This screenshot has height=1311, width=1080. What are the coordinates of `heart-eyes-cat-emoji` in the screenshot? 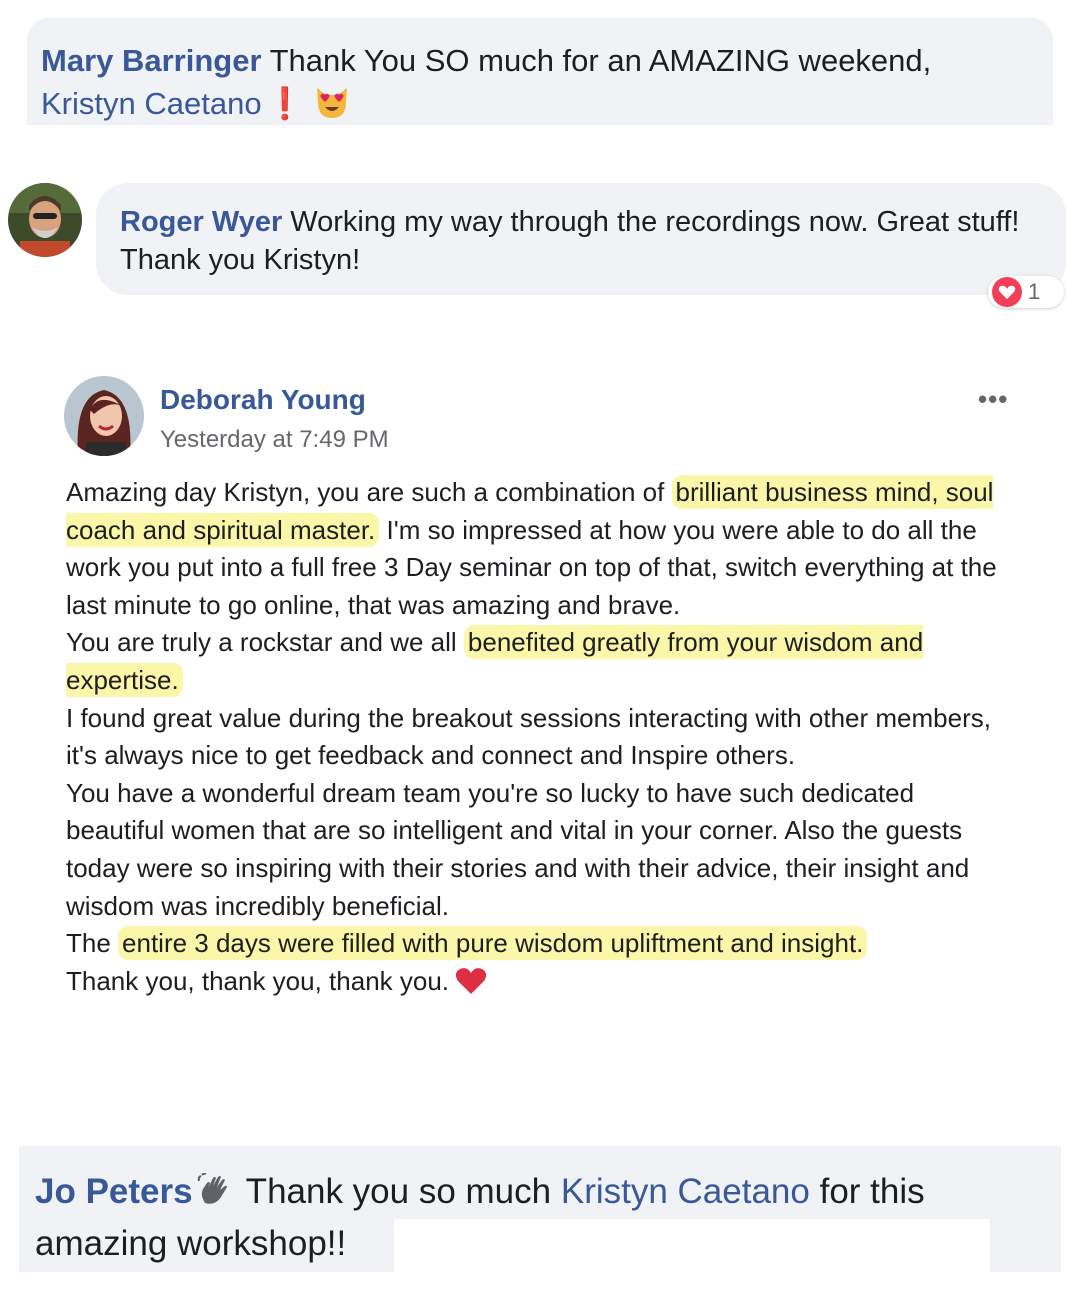 It's located at (332, 103).